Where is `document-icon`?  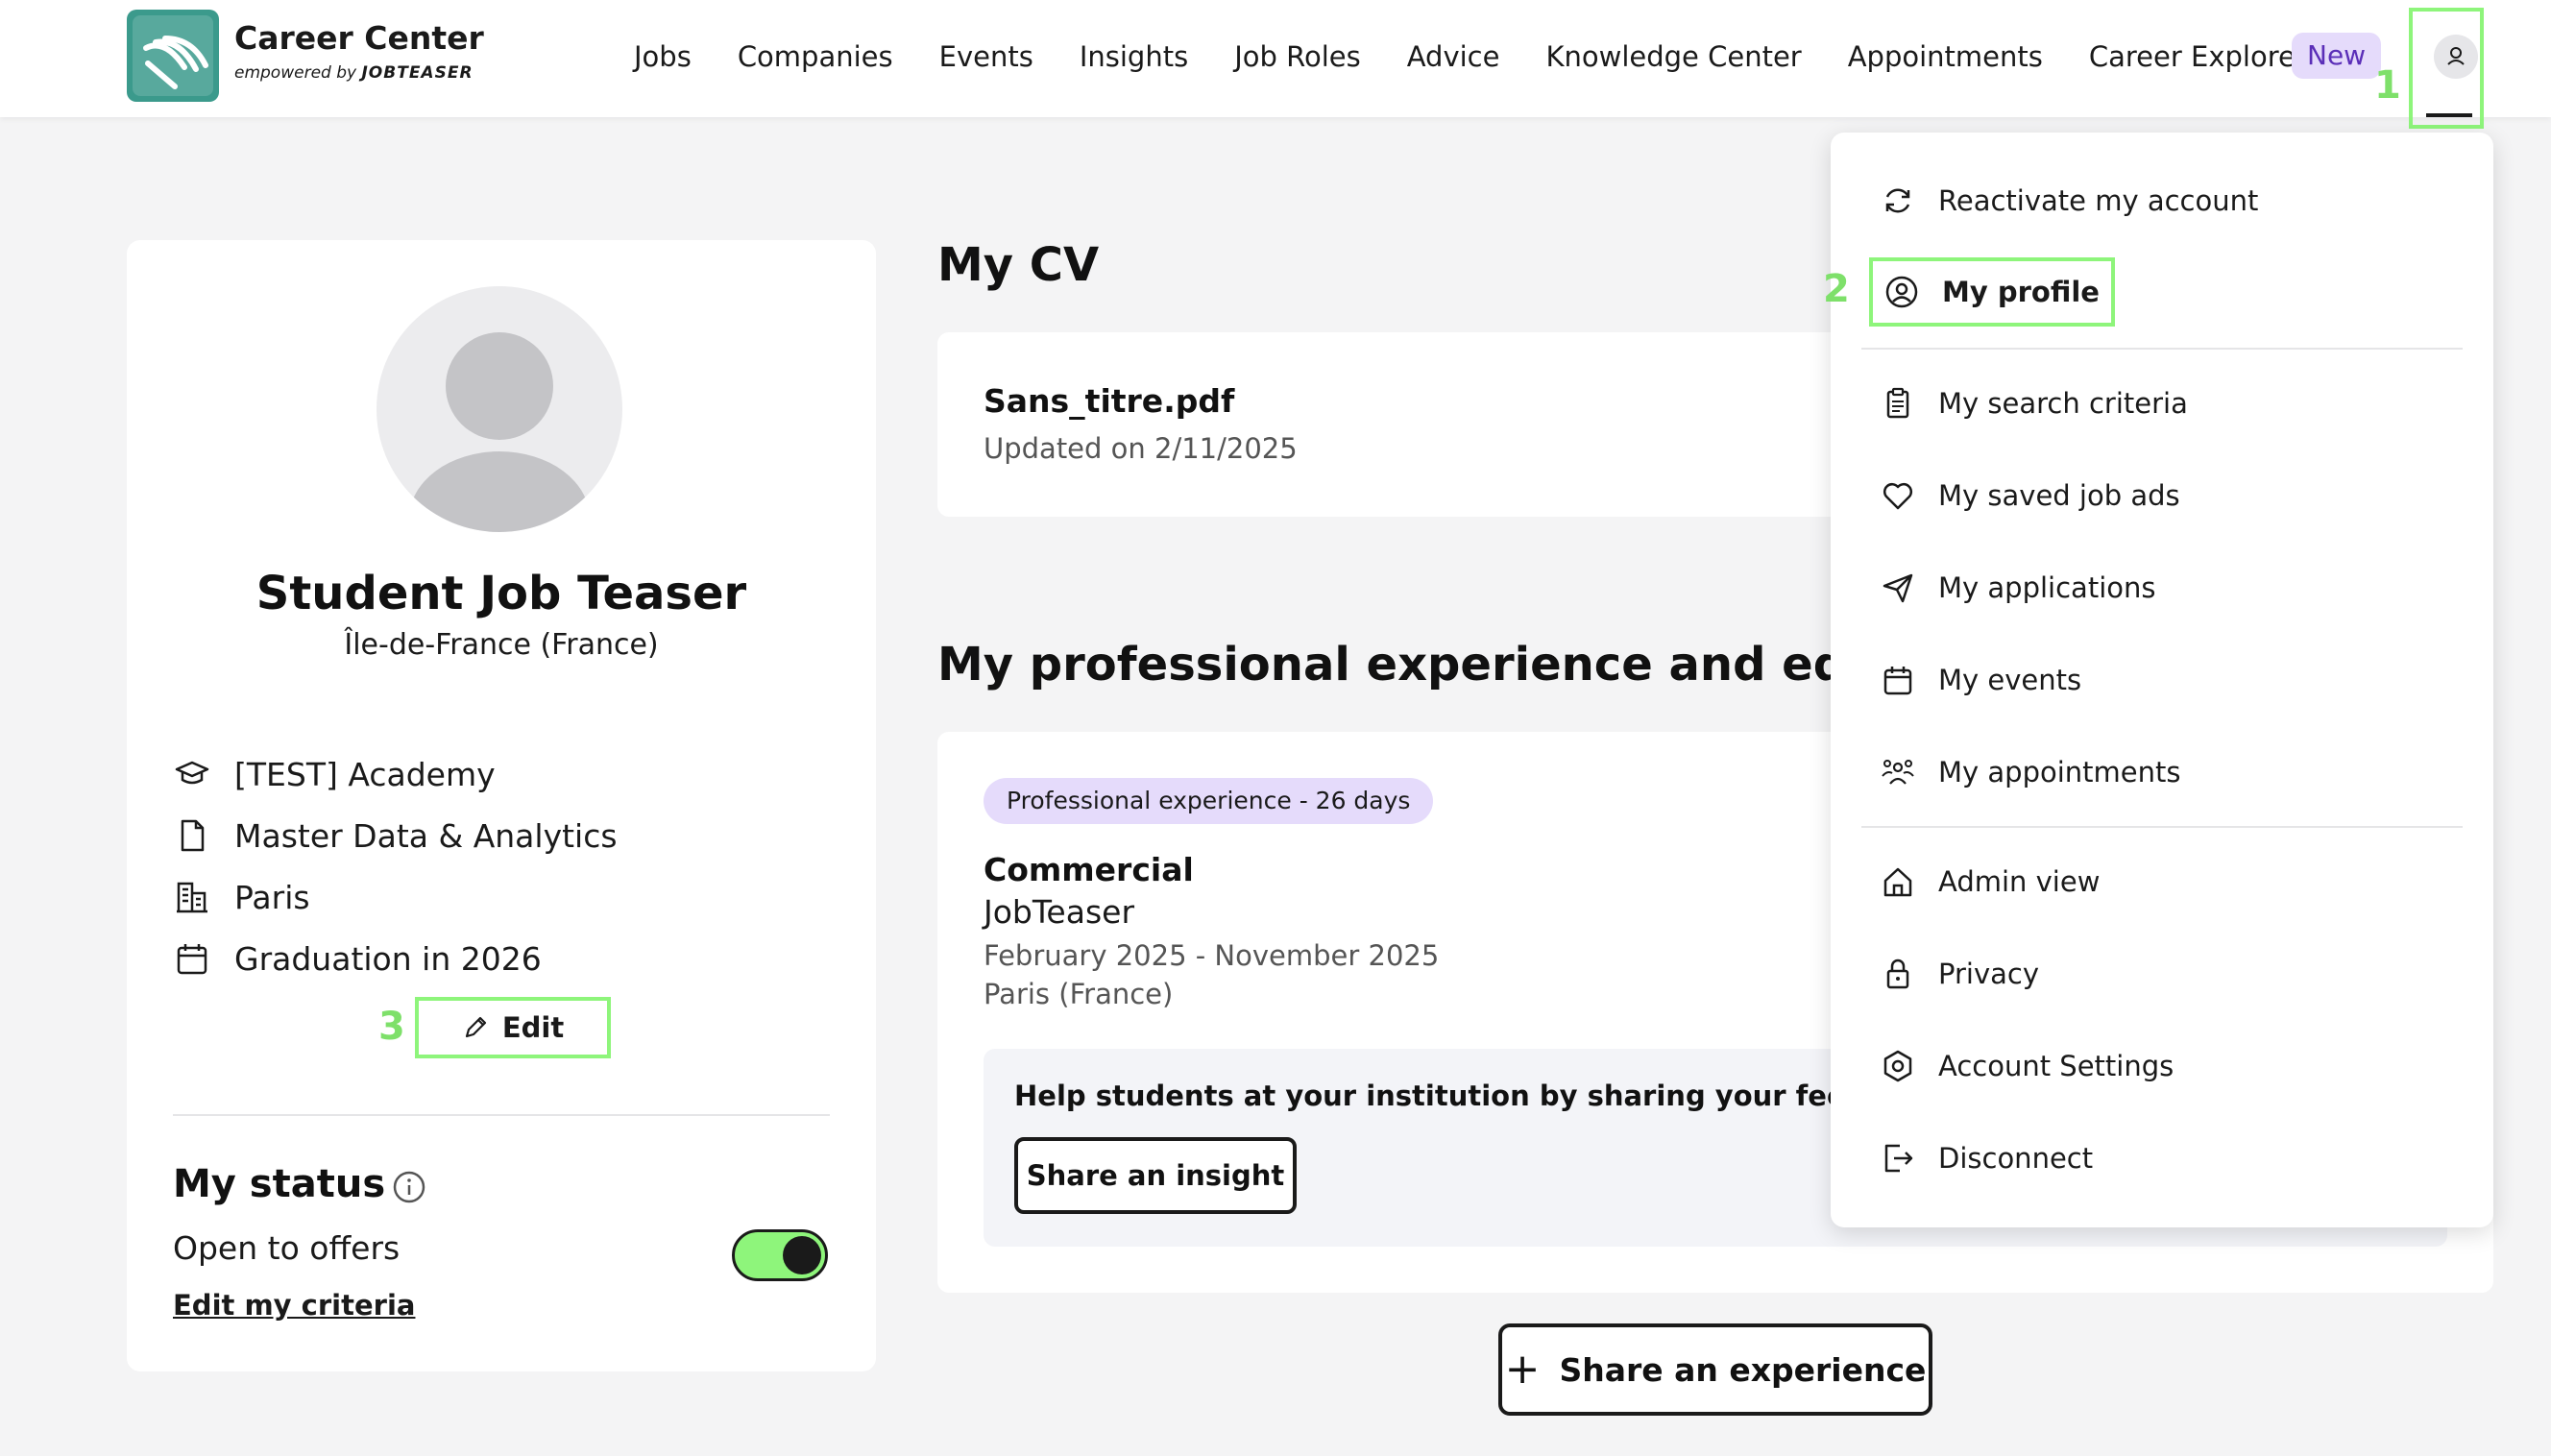
document-icon is located at coordinates (192, 836).